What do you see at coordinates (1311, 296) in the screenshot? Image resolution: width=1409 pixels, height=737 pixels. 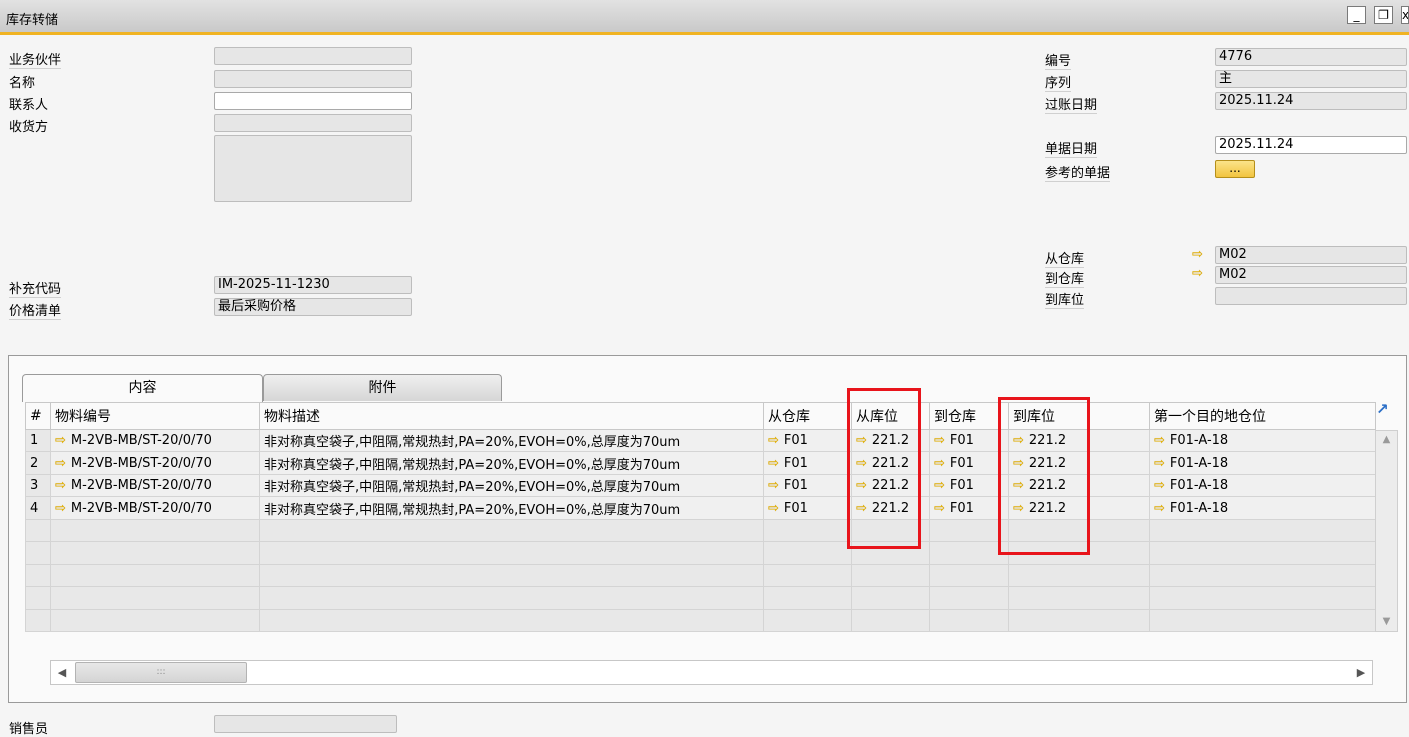 I see `to-bin-field` at bounding box center [1311, 296].